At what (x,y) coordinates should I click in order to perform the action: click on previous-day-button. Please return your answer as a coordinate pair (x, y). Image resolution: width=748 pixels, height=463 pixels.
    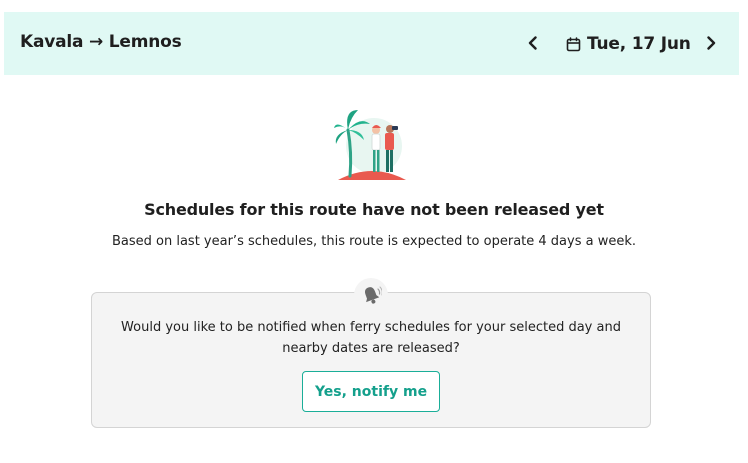
    Looking at the image, I should click on (533, 43).